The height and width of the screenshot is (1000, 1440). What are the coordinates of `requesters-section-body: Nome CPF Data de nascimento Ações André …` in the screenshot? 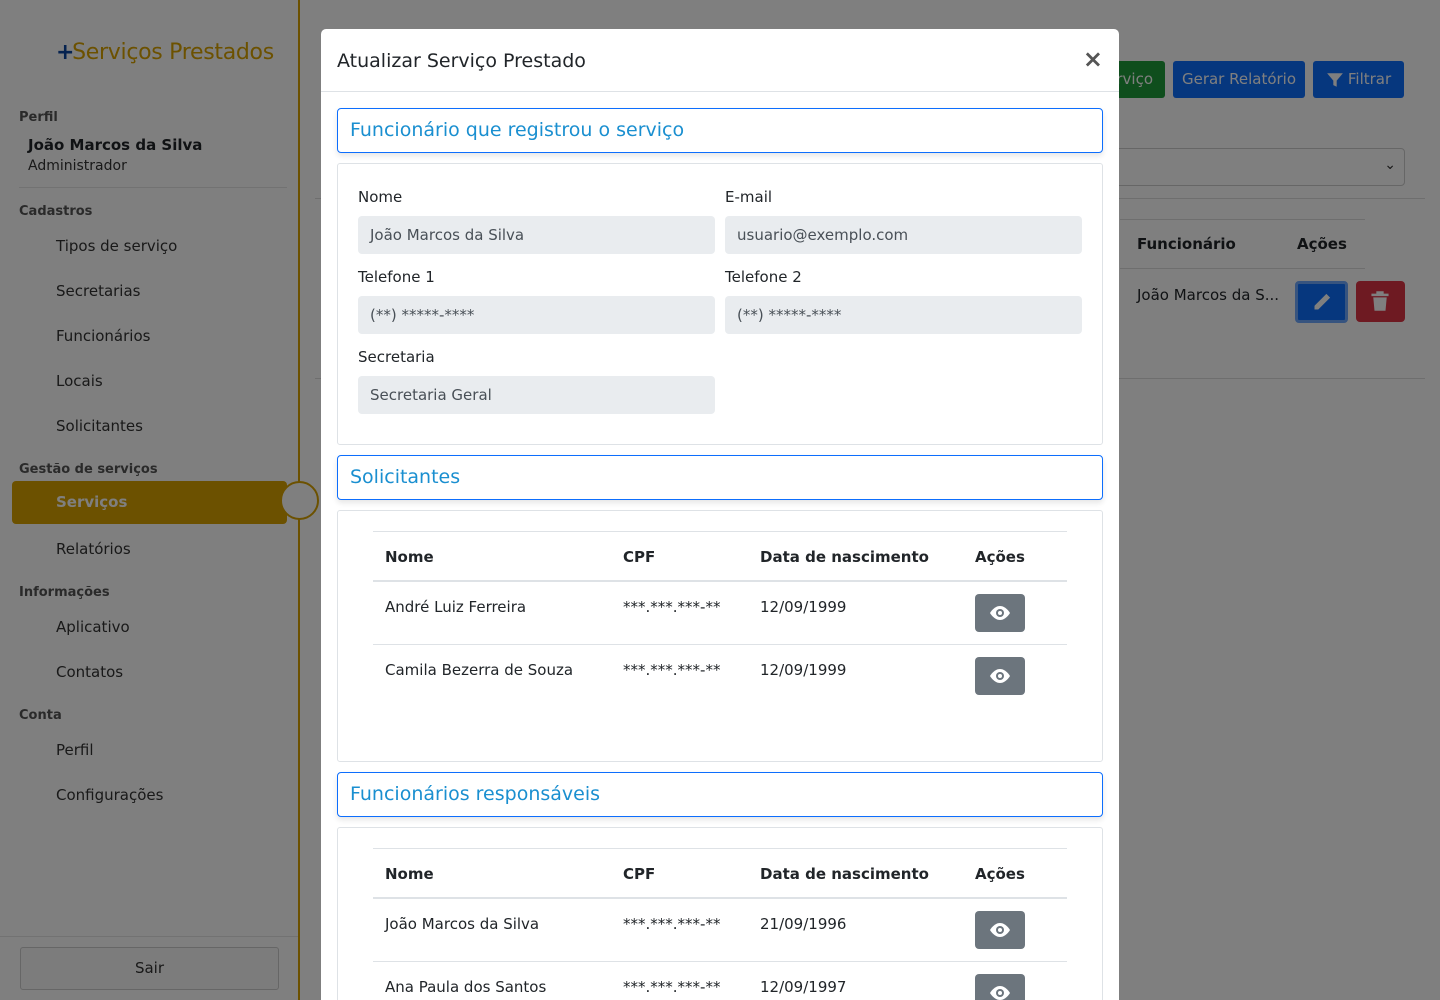 It's located at (720, 636).